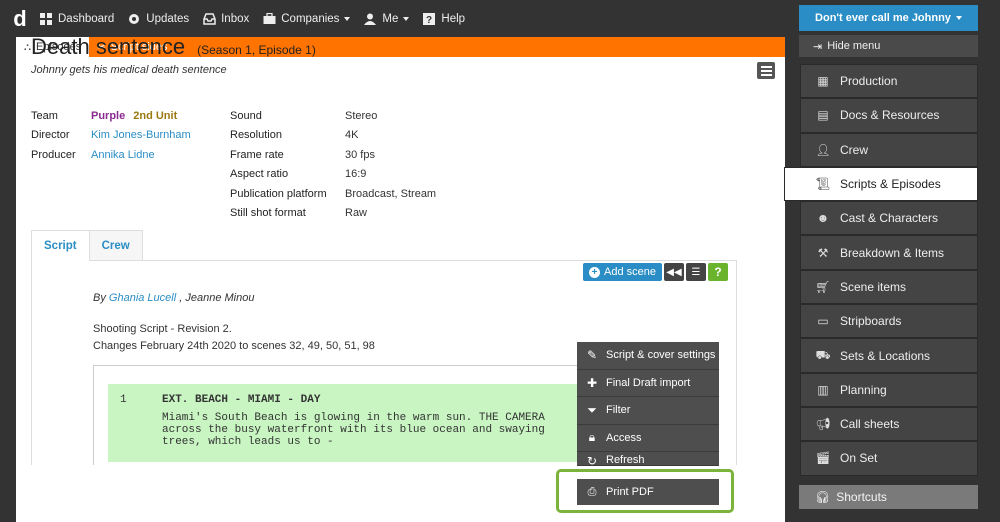 This screenshot has height=522, width=1000. What do you see at coordinates (86, 18) in the screenshot?
I see `nav-dashboard-label: Dashboard` at bounding box center [86, 18].